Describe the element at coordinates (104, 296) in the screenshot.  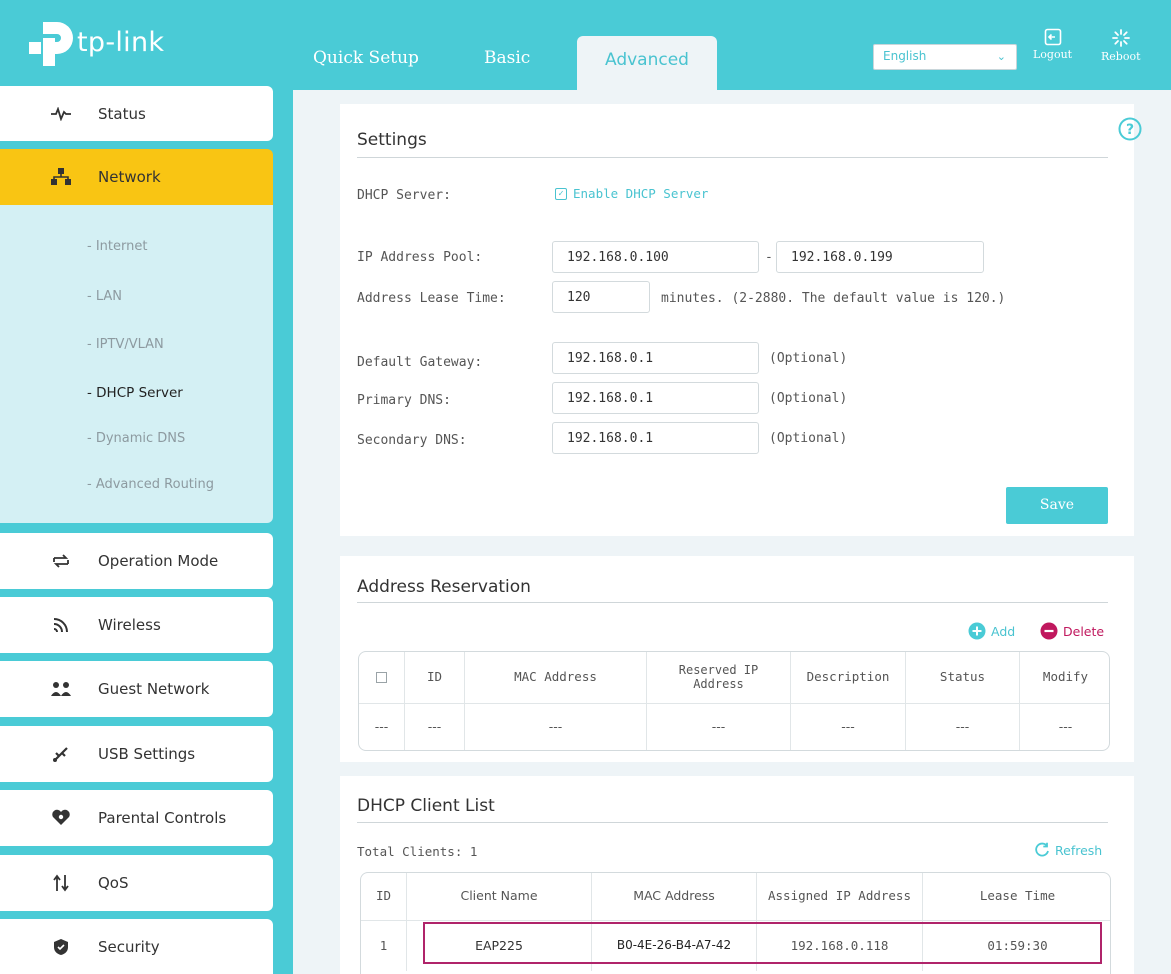
I see `submenu-lan: - LAN` at that location.